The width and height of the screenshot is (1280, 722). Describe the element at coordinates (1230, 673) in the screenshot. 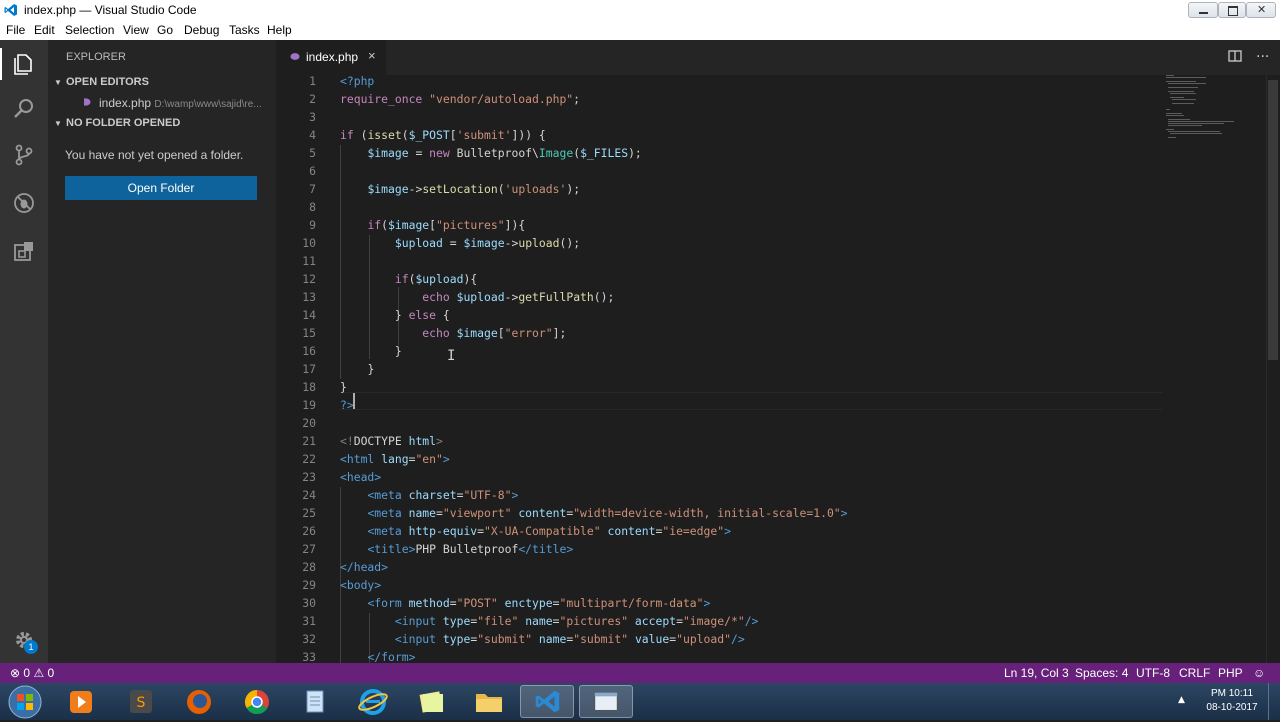

I see `language-mode: PHP` at that location.